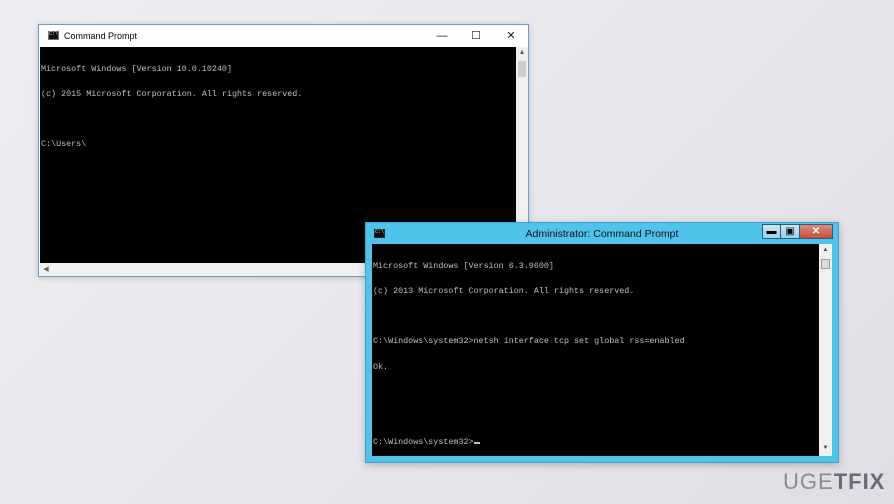 The width and height of the screenshot is (894, 504). I want to click on cmd-icon, so click(53, 35).